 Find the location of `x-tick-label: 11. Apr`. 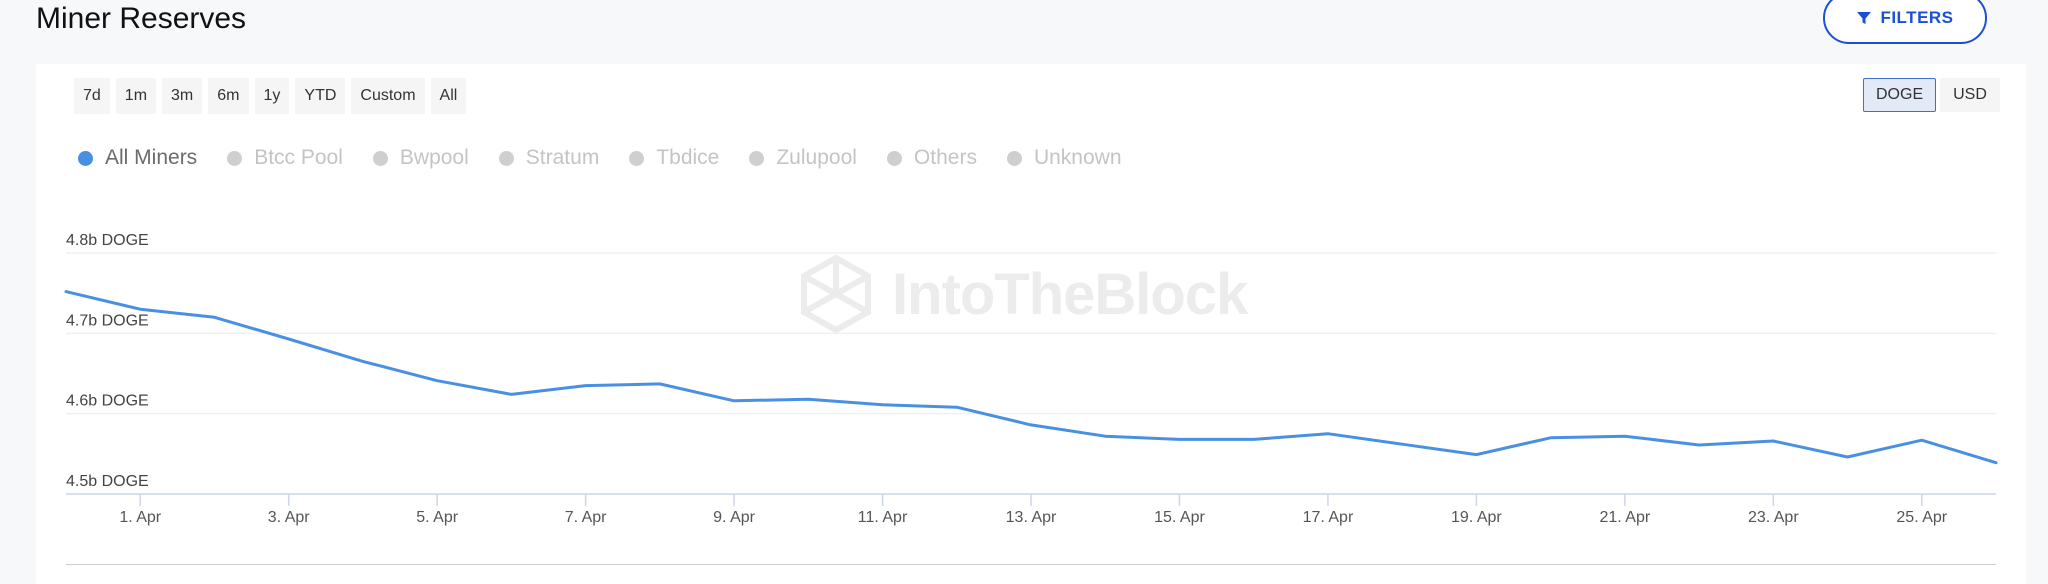

x-tick-label: 11. Apr is located at coordinates (883, 517).